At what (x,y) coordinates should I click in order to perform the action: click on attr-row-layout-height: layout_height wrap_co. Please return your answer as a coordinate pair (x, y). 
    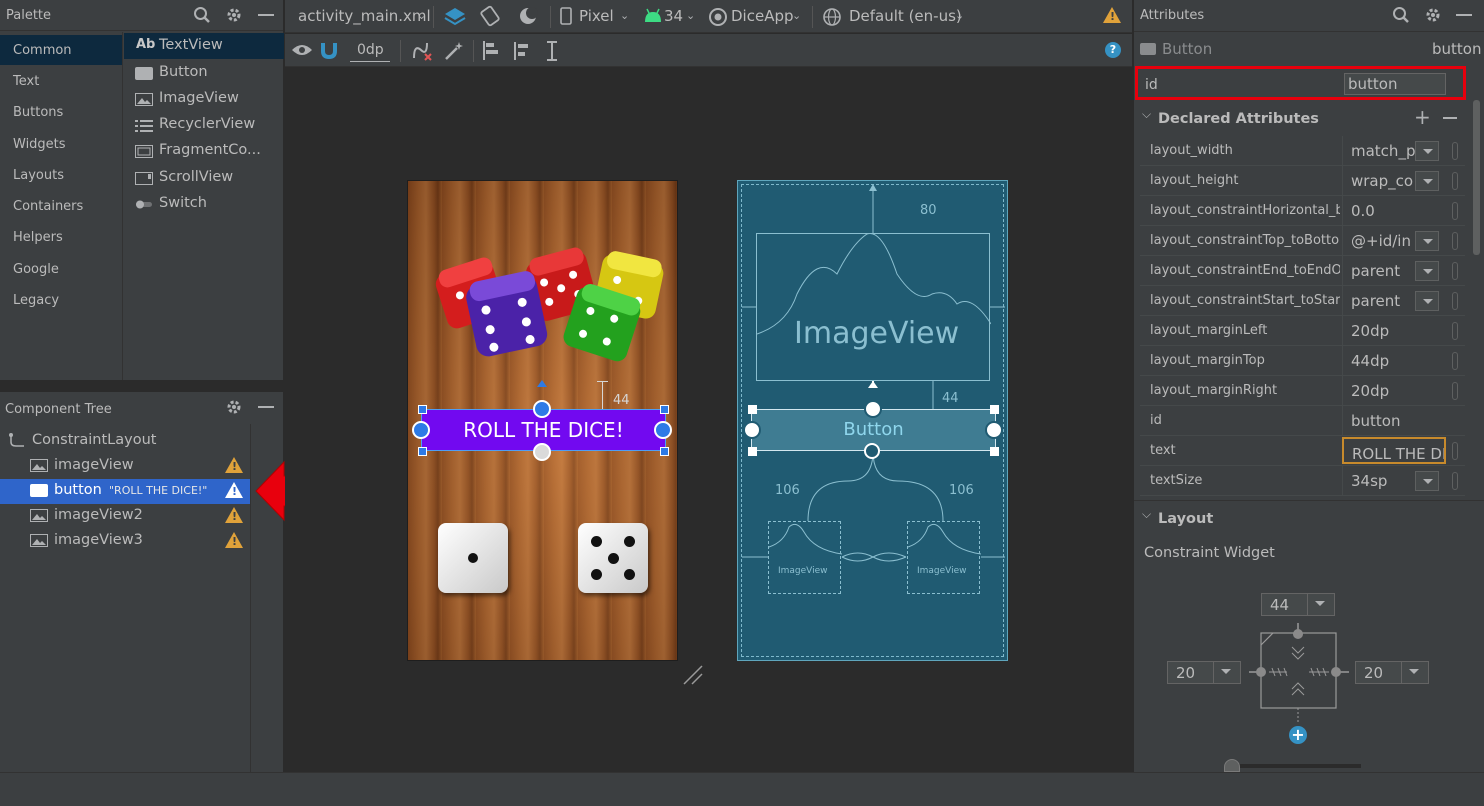
    Looking at the image, I should click on (1302, 181).